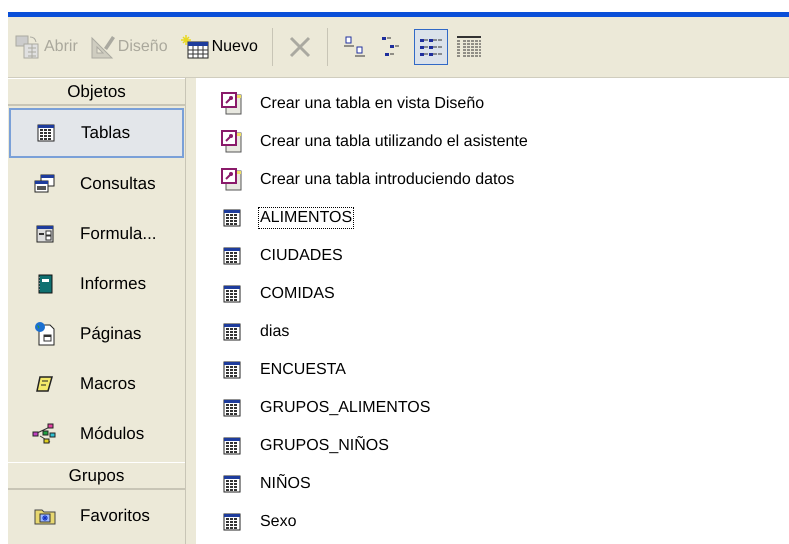  What do you see at coordinates (45, 234) in the screenshot?
I see `form-icon` at bounding box center [45, 234].